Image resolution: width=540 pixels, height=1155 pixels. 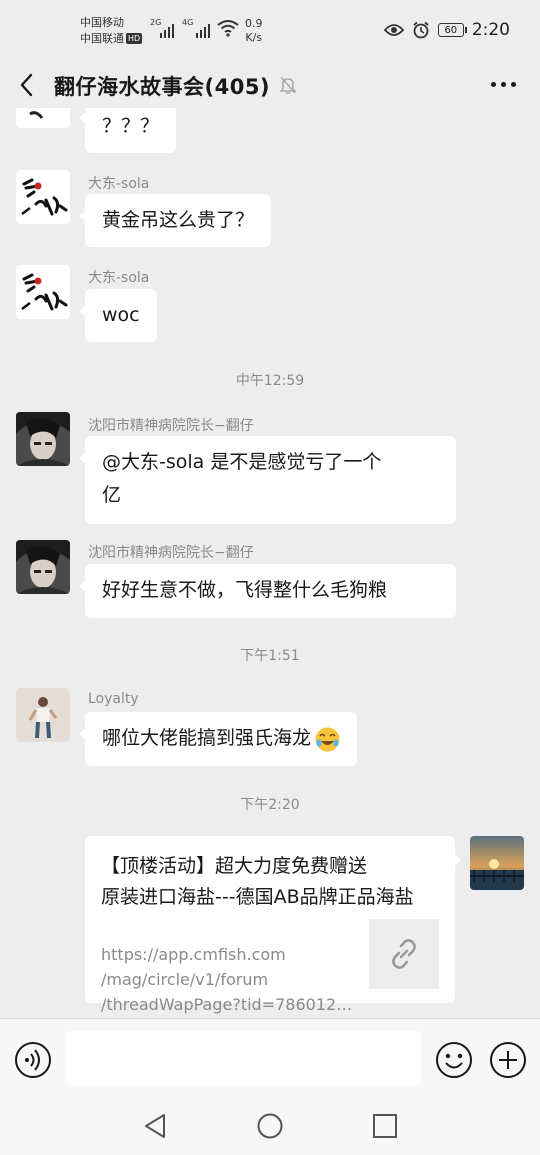 What do you see at coordinates (393, 30) in the screenshot?
I see `eye-icon` at bounding box center [393, 30].